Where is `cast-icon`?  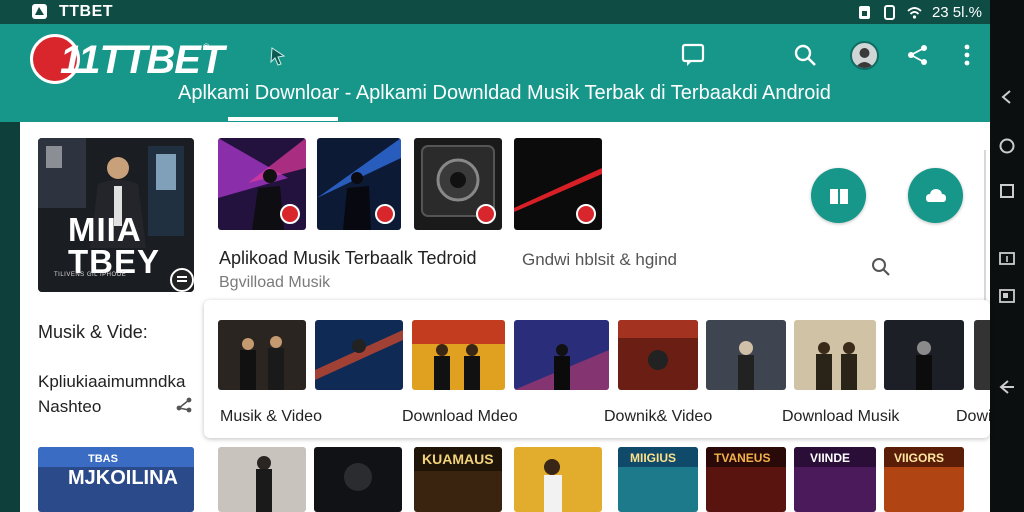
cast-icon is located at coordinates (1007, 296).